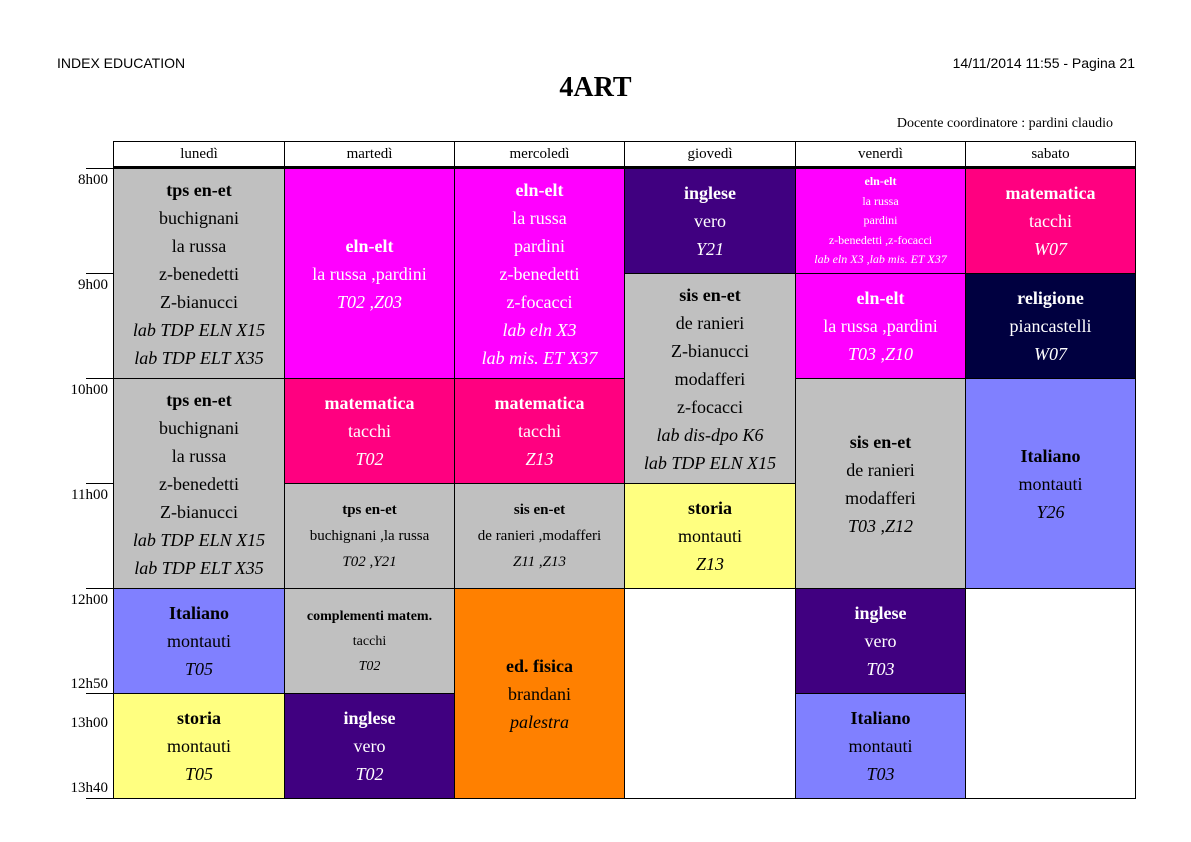 The image size is (1191, 842). I want to click on coordinator-label: Docente coordinatore : pardini claudio, so click(1004, 123).